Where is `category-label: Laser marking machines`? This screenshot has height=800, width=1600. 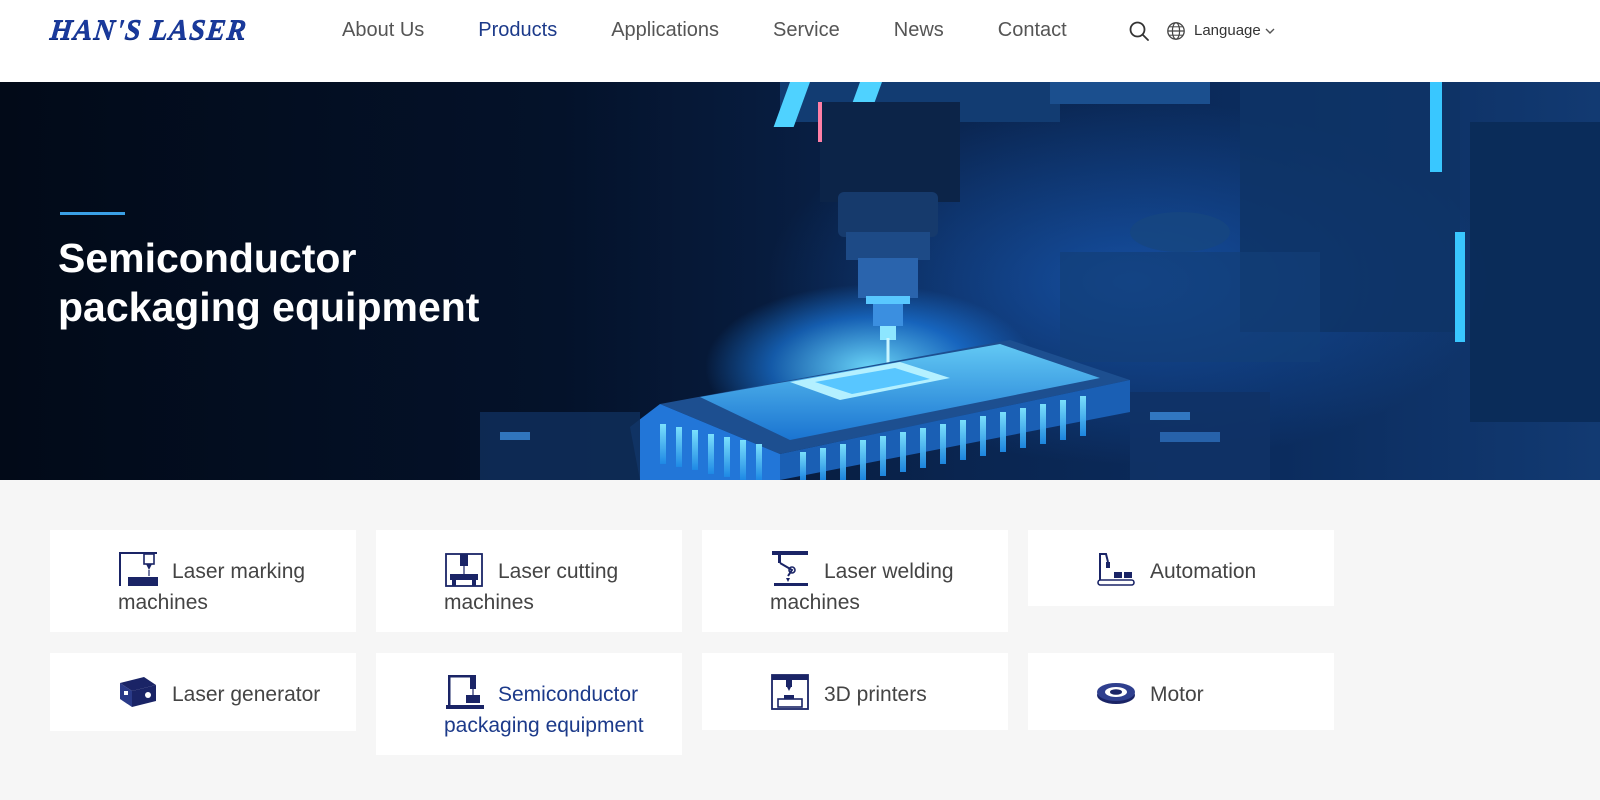 category-label: Laser marking machines is located at coordinates (212, 587).